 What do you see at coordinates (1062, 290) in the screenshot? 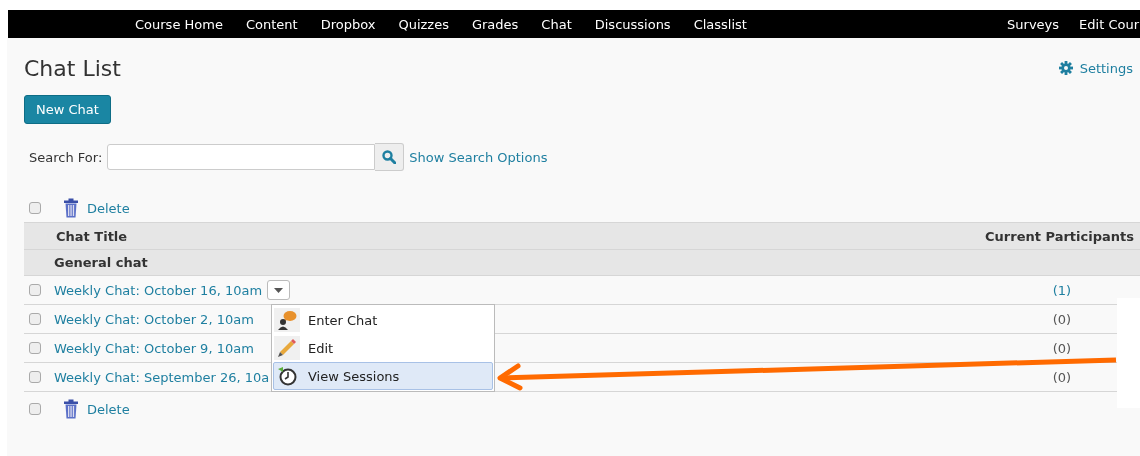
I see `participants-count: (1)` at bounding box center [1062, 290].